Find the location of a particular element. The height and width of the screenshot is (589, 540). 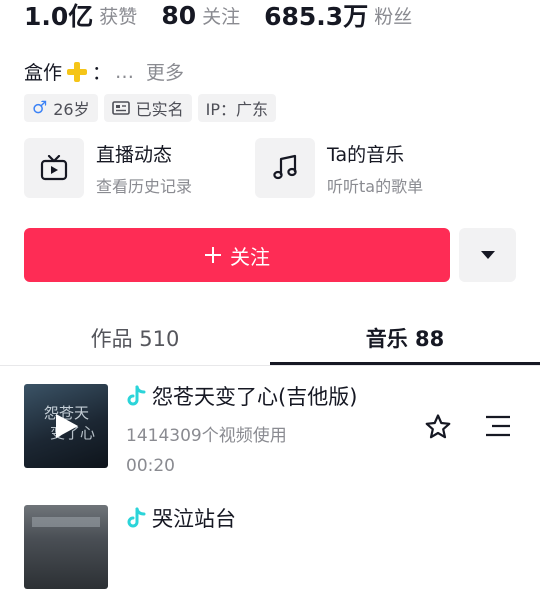

ip-text: IP：广东 is located at coordinates (237, 109).